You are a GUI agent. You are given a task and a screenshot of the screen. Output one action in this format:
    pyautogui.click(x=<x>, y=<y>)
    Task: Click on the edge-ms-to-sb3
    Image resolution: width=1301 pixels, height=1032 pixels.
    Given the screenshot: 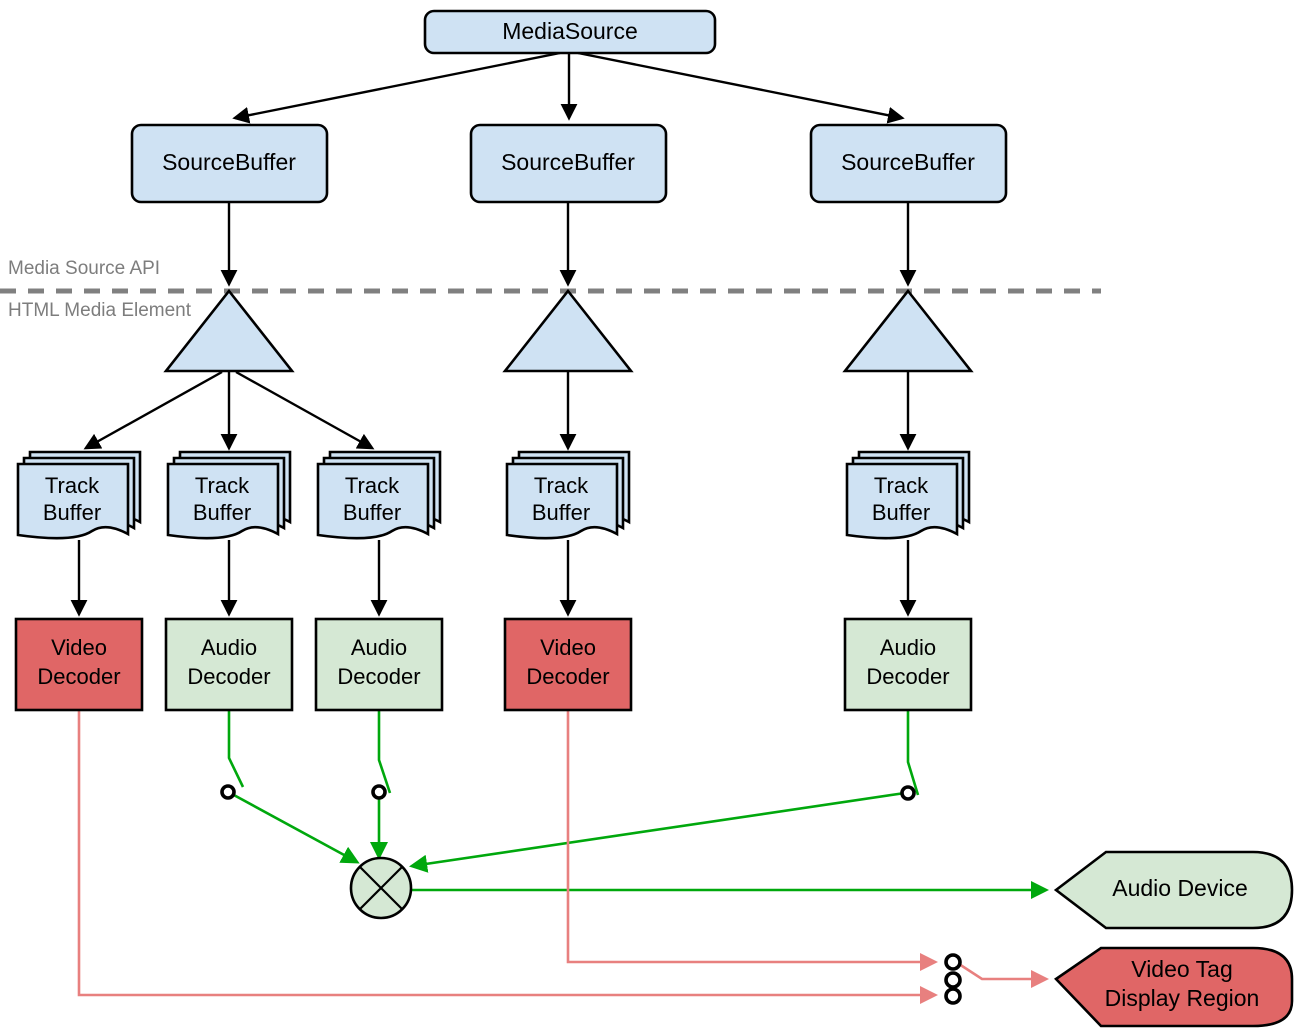 What is the action you would take?
    pyautogui.click(x=741, y=87)
    